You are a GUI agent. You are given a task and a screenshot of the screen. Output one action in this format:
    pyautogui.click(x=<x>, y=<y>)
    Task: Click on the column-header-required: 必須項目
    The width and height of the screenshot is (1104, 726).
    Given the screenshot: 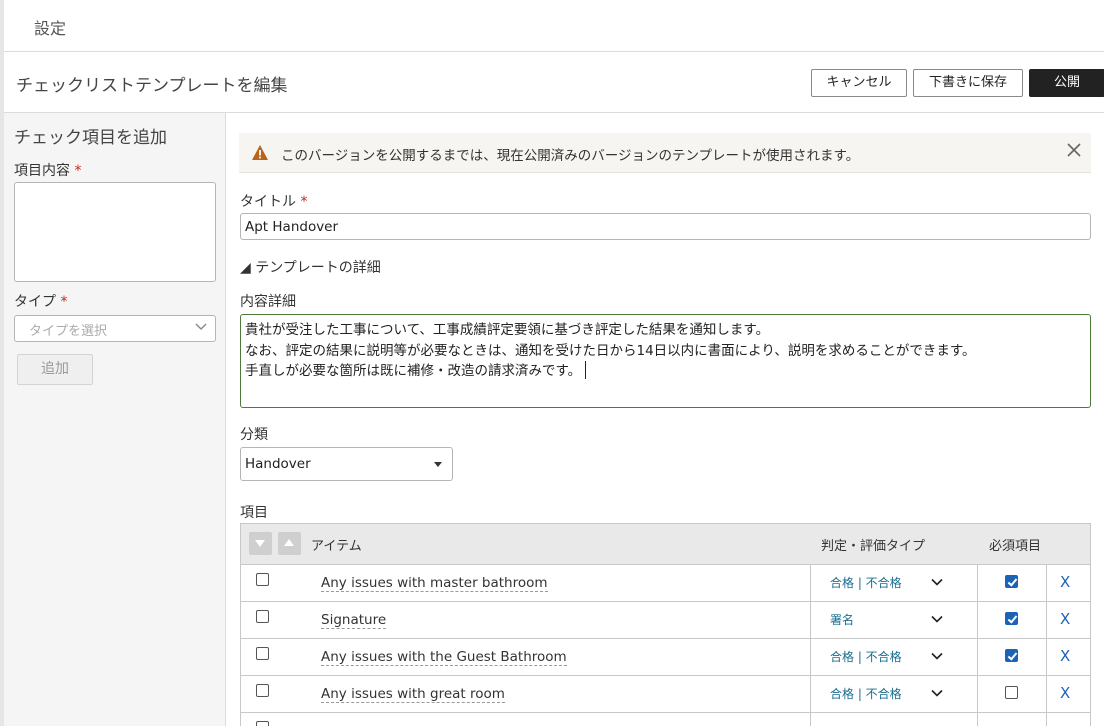 What is the action you would take?
    pyautogui.click(x=1015, y=546)
    